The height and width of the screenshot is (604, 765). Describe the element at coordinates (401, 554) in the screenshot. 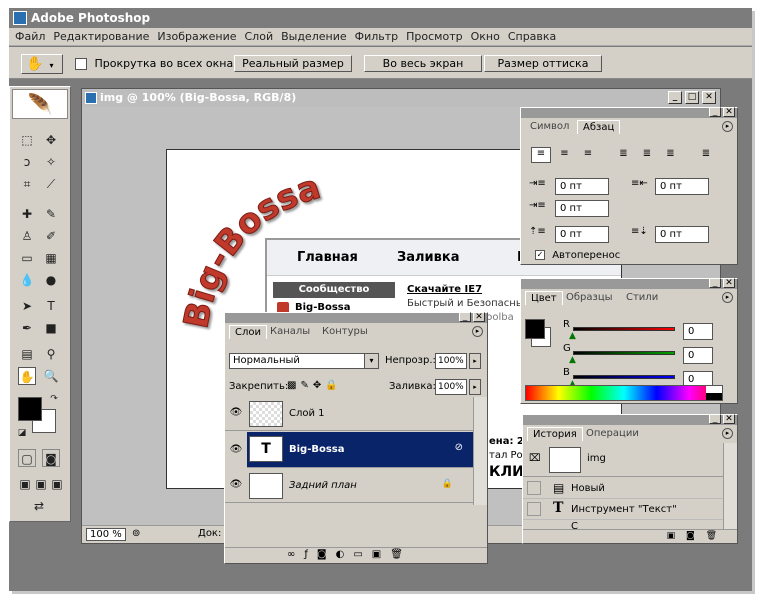

I see `delete-layer-icon: 🗑` at that location.